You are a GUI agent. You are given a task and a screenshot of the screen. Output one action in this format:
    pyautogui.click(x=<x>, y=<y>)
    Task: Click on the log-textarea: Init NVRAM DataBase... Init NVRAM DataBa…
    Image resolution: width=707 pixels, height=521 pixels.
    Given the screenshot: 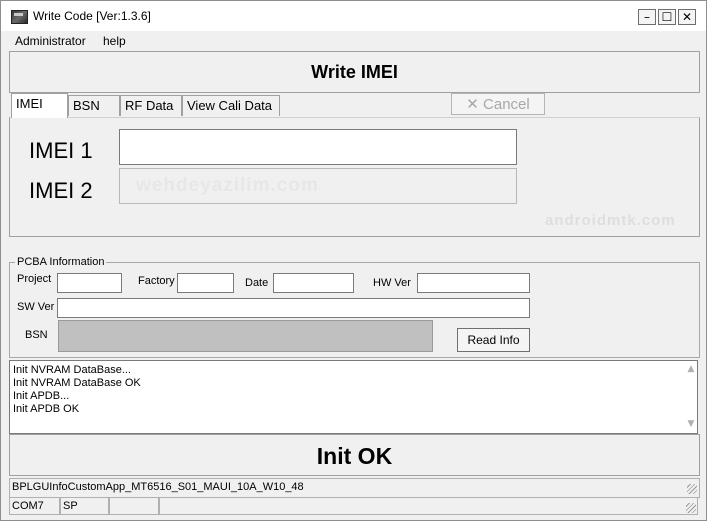 What is the action you would take?
    pyautogui.click(x=353, y=397)
    